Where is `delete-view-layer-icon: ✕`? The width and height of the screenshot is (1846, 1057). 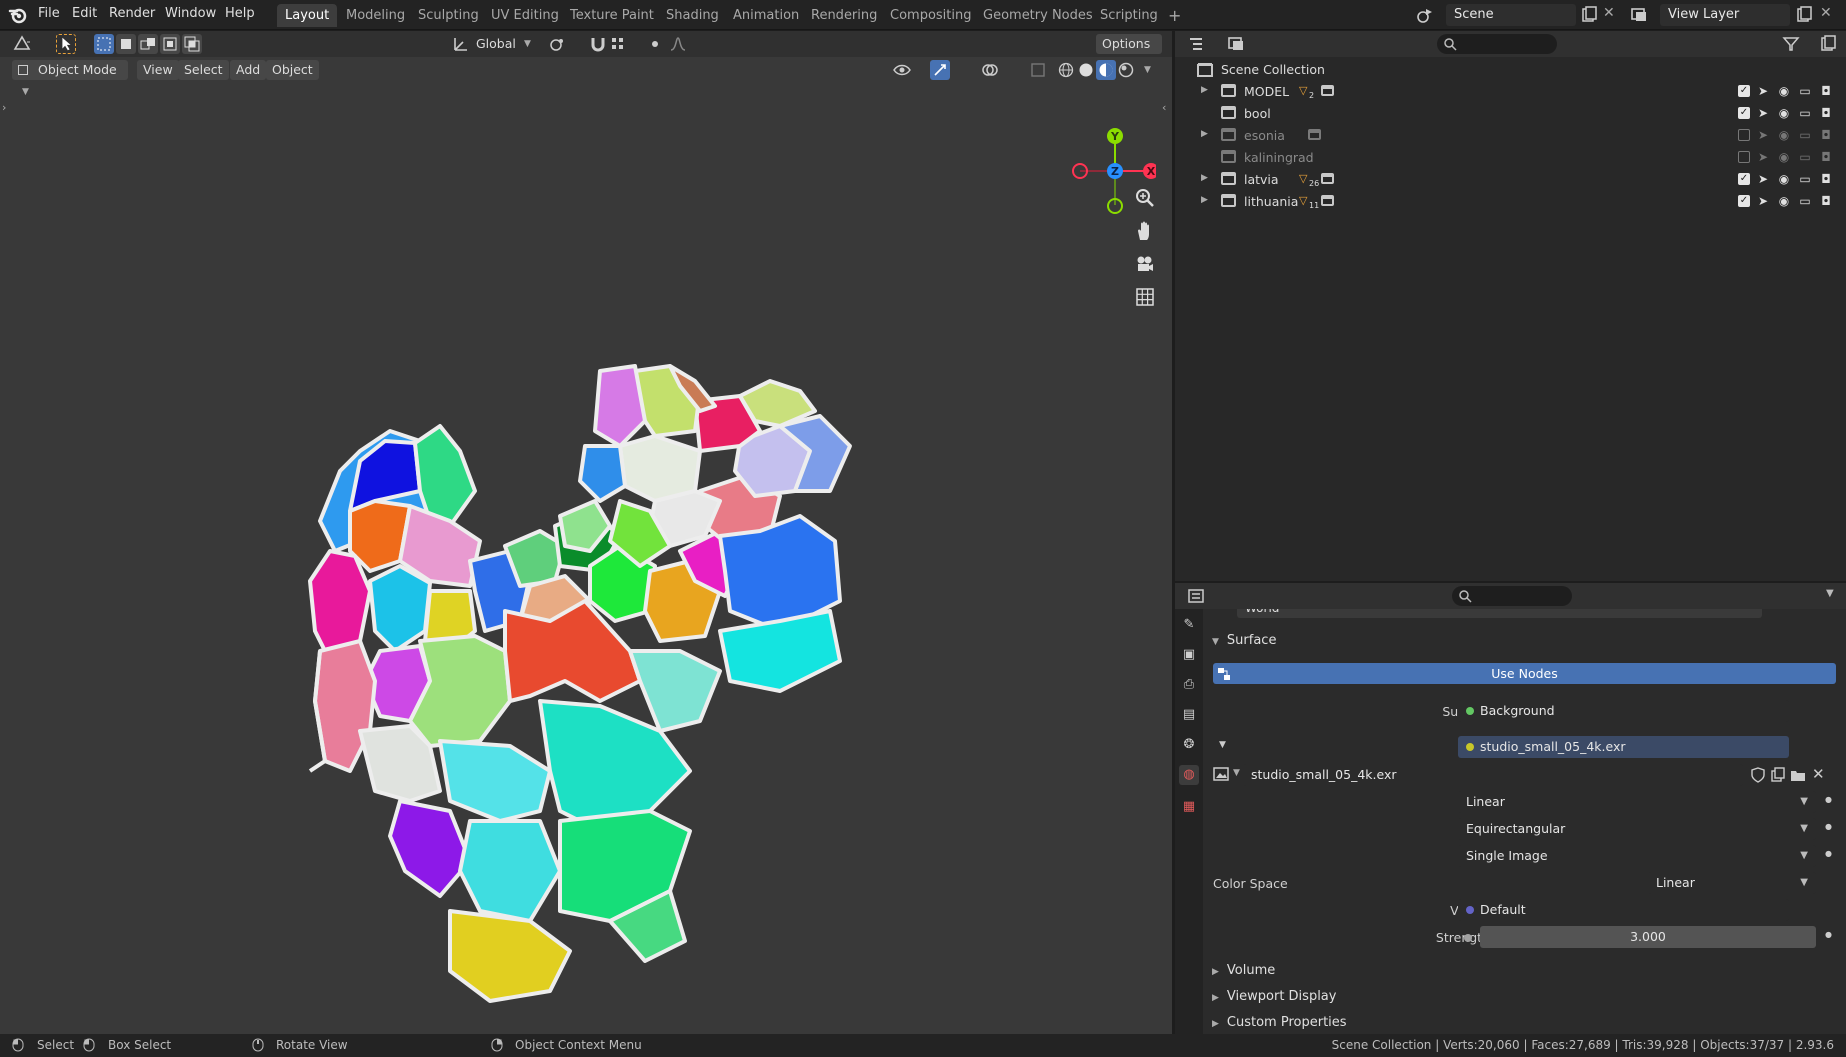
delete-view-layer-icon: ✕ is located at coordinates (1829, 14).